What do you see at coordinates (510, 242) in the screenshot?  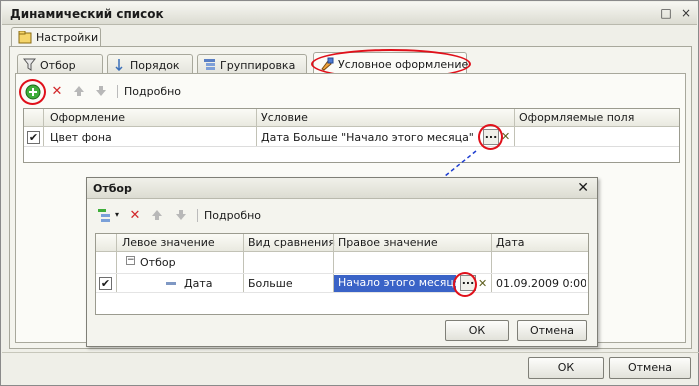 I see `col-date: Дата` at bounding box center [510, 242].